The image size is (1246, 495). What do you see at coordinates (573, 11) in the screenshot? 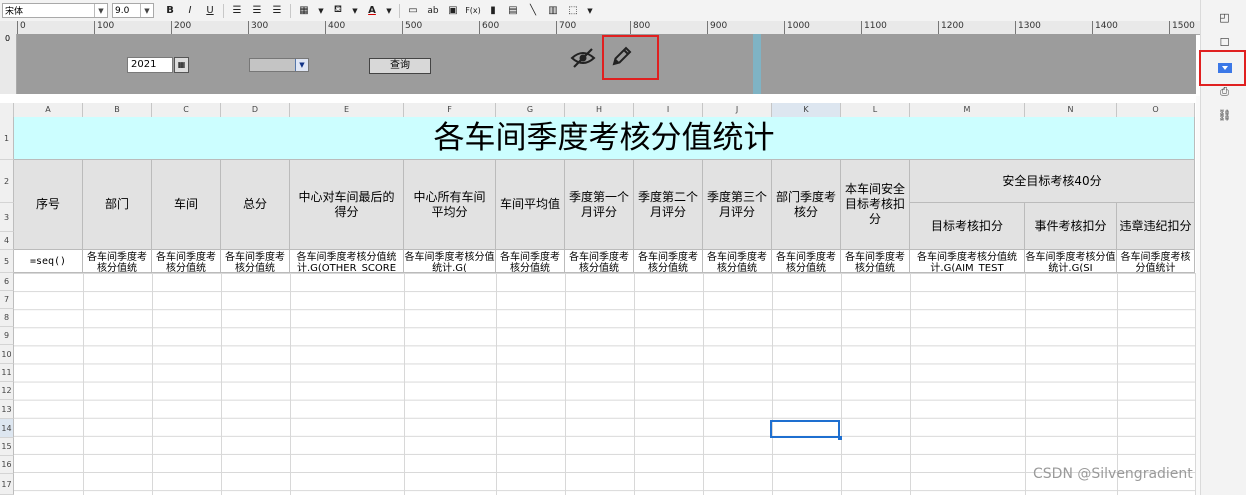
I see `frame-icon: ⬚` at bounding box center [573, 11].